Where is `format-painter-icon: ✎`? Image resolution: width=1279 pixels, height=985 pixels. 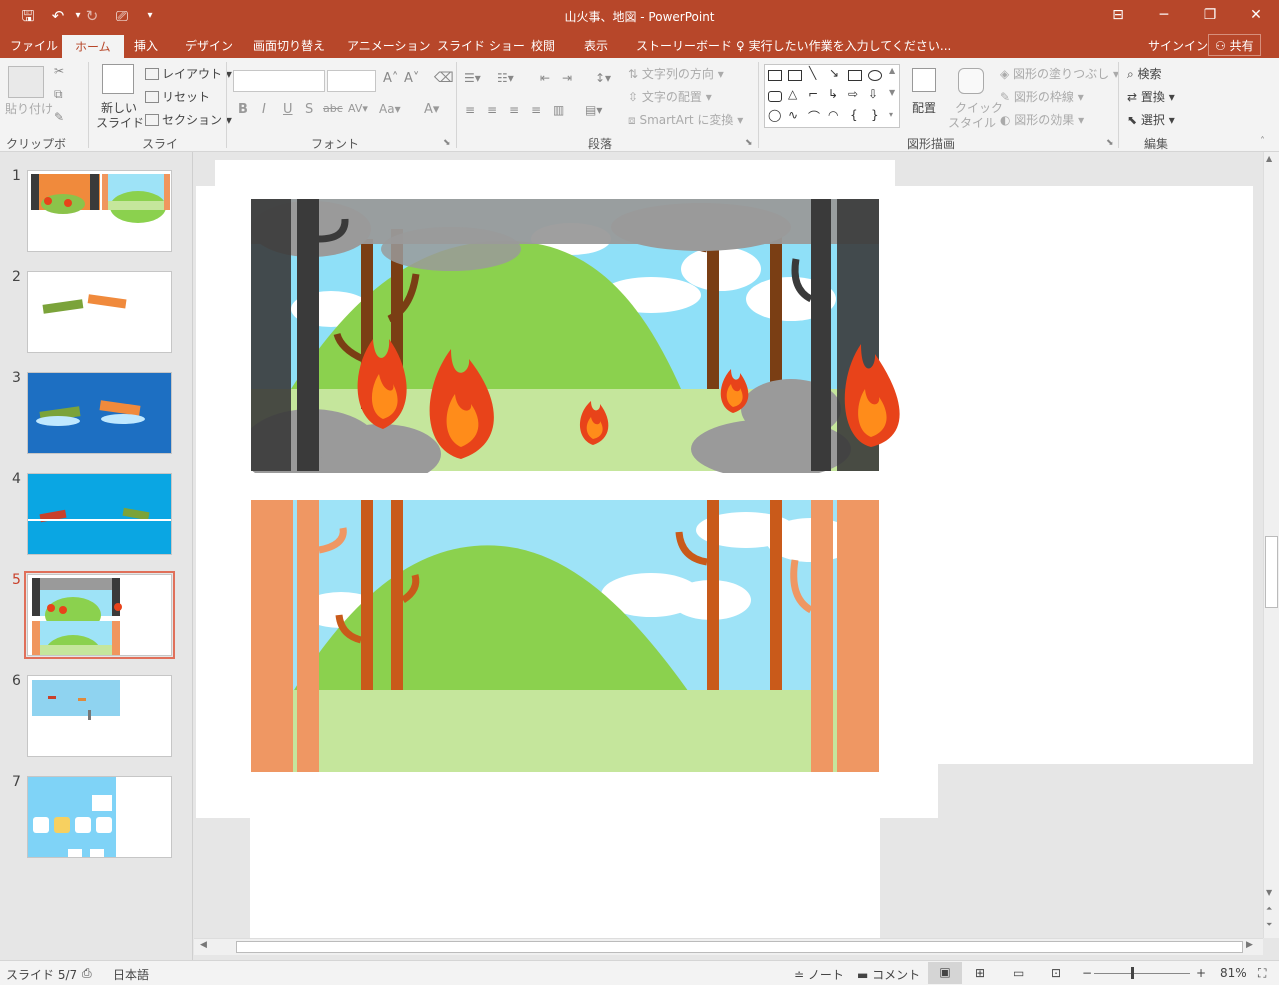
format-painter-icon: ✎ is located at coordinates (59, 117).